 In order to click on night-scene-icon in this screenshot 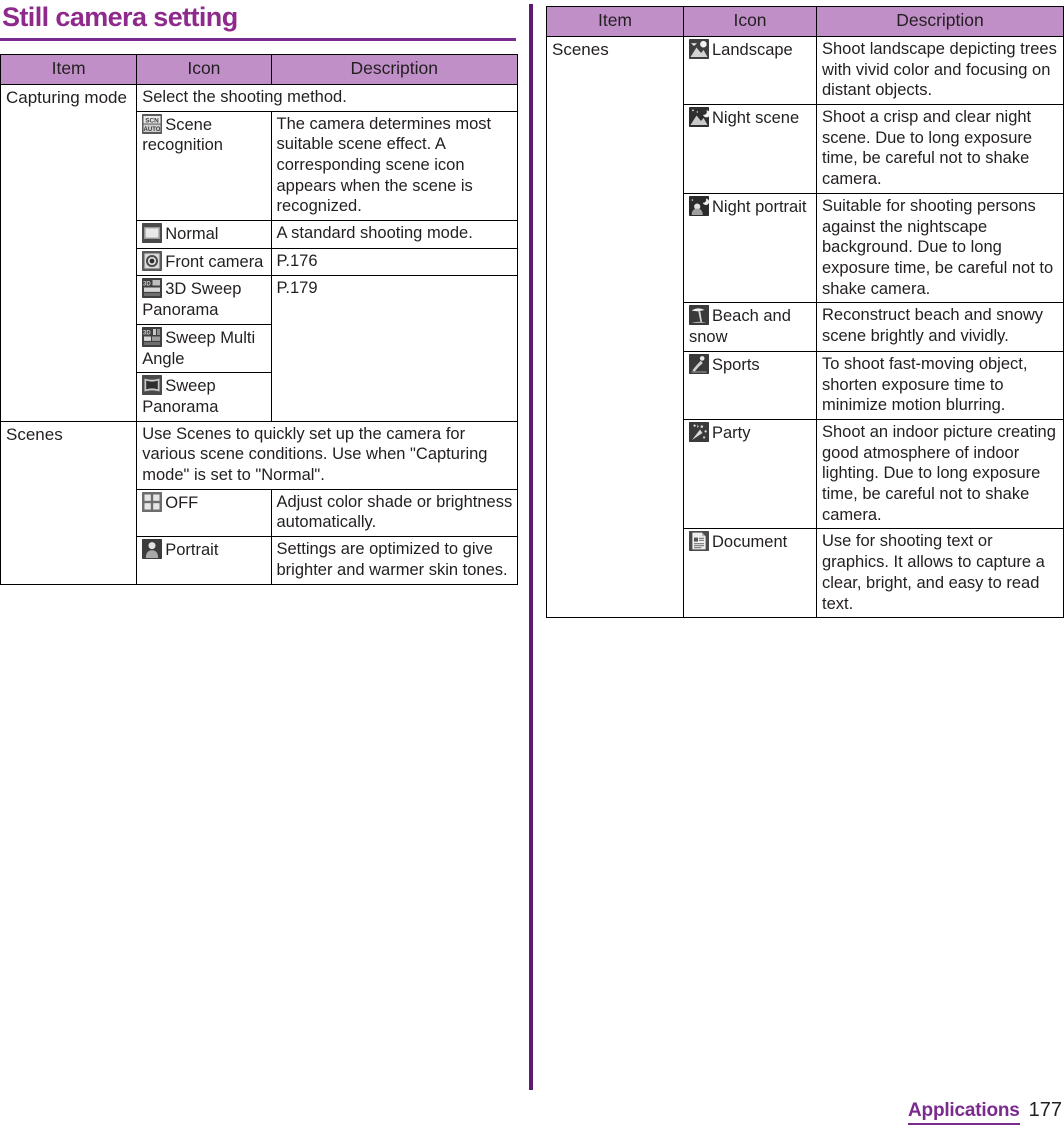, I will do `click(699, 117)`.